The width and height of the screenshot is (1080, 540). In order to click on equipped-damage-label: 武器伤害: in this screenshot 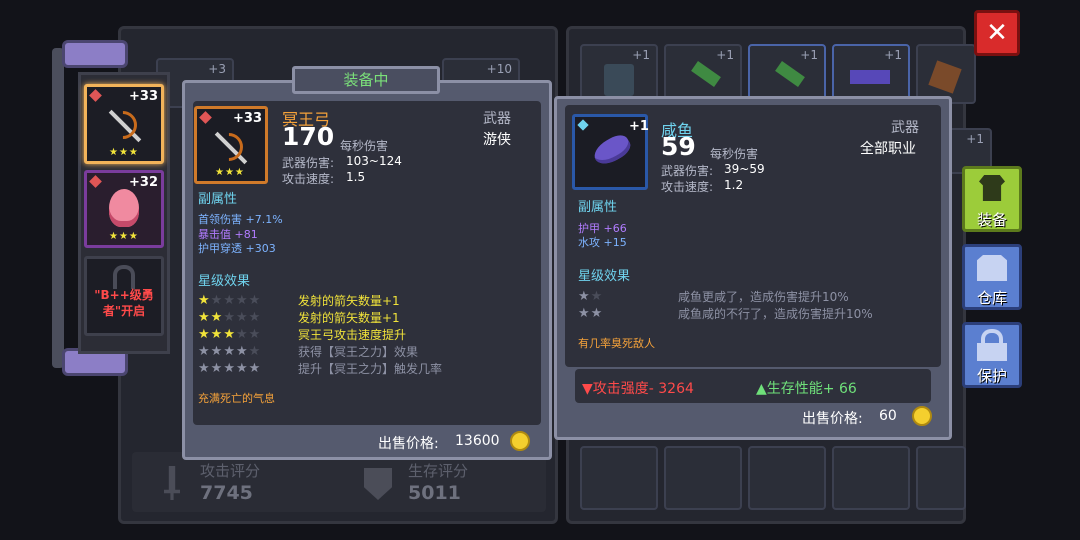, I will do `click(308, 163)`.